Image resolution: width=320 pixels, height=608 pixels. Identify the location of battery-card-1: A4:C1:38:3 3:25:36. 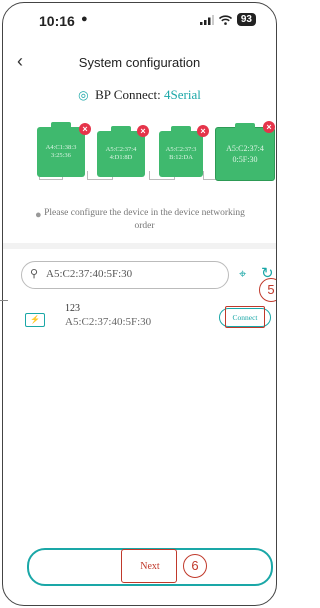
(61, 149).